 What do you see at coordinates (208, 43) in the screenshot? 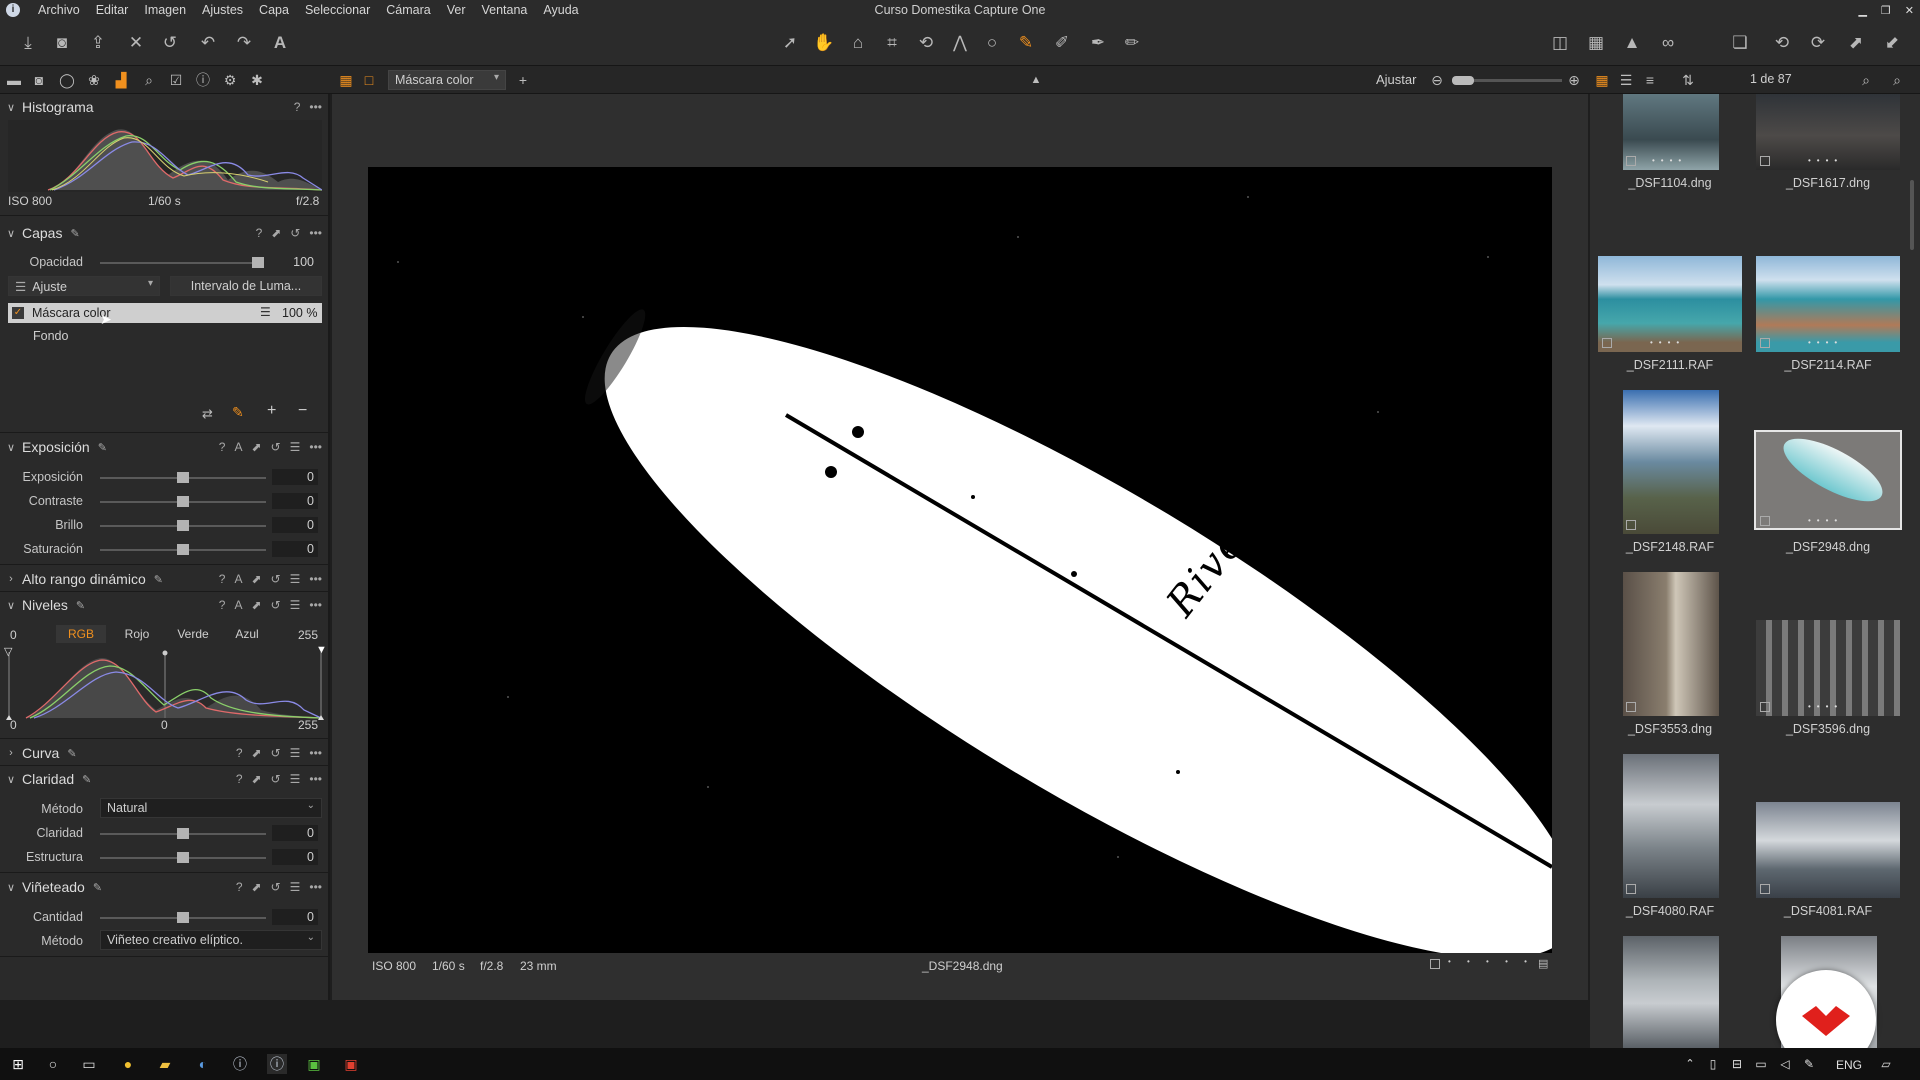
I see `undo-icon: ↶` at bounding box center [208, 43].